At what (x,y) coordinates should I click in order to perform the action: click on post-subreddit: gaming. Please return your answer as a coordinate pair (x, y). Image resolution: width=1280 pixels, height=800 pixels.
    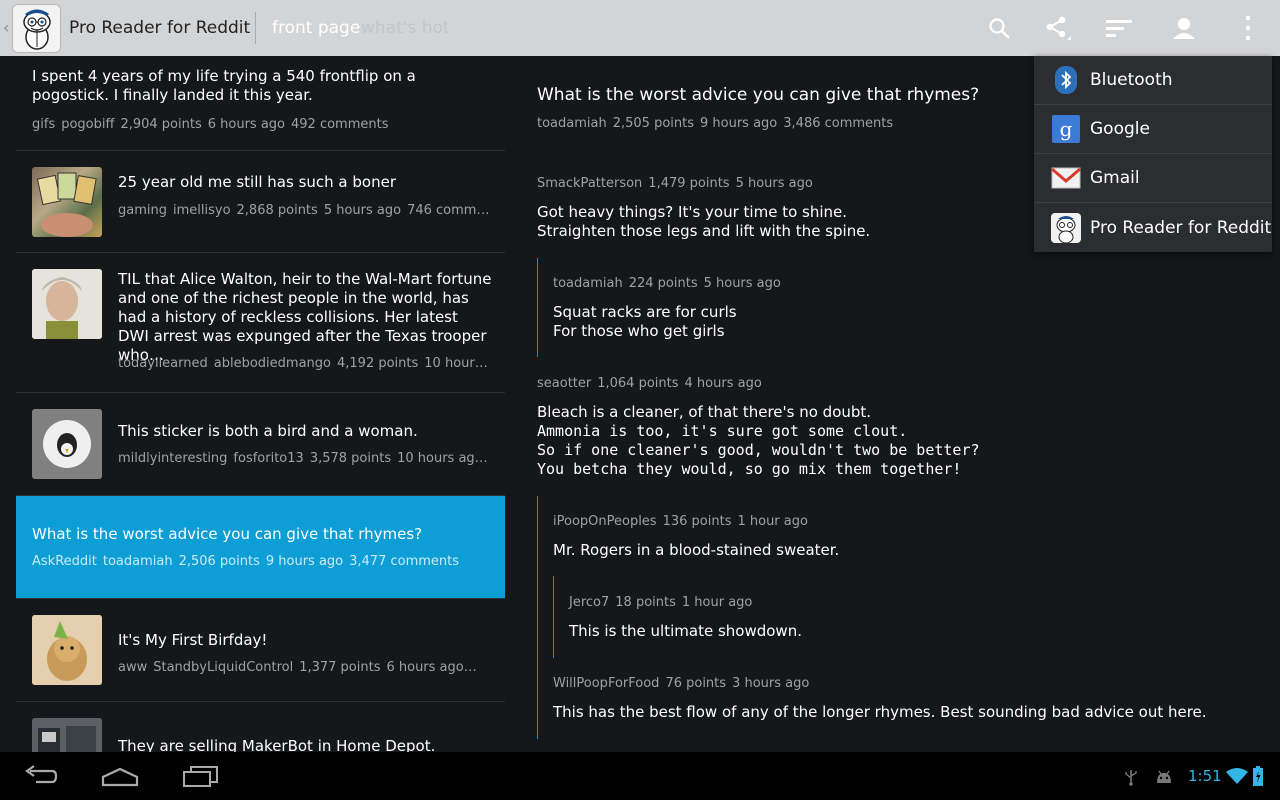
    Looking at the image, I should click on (142, 210).